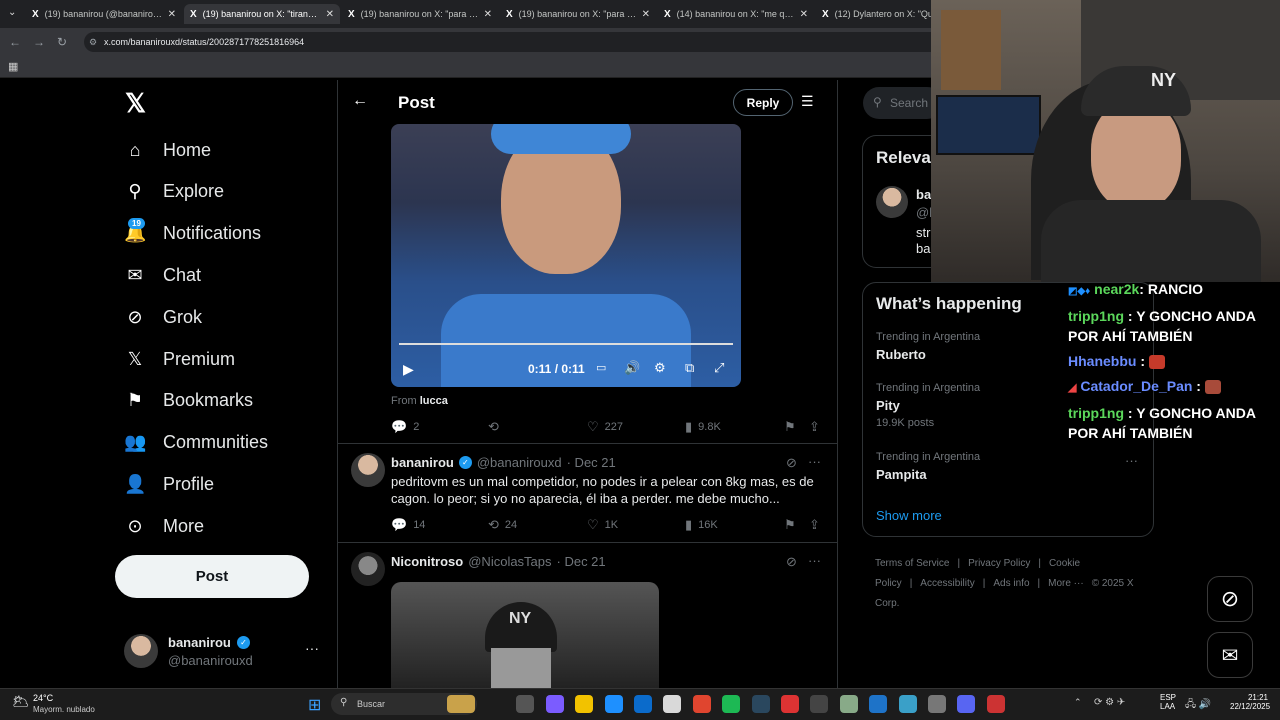 This screenshot has width=1280, height=720. What do you see at coordinates (892, 202) in the screenshot?
I see `relevant-avatar` at bounding box center [892, 202].